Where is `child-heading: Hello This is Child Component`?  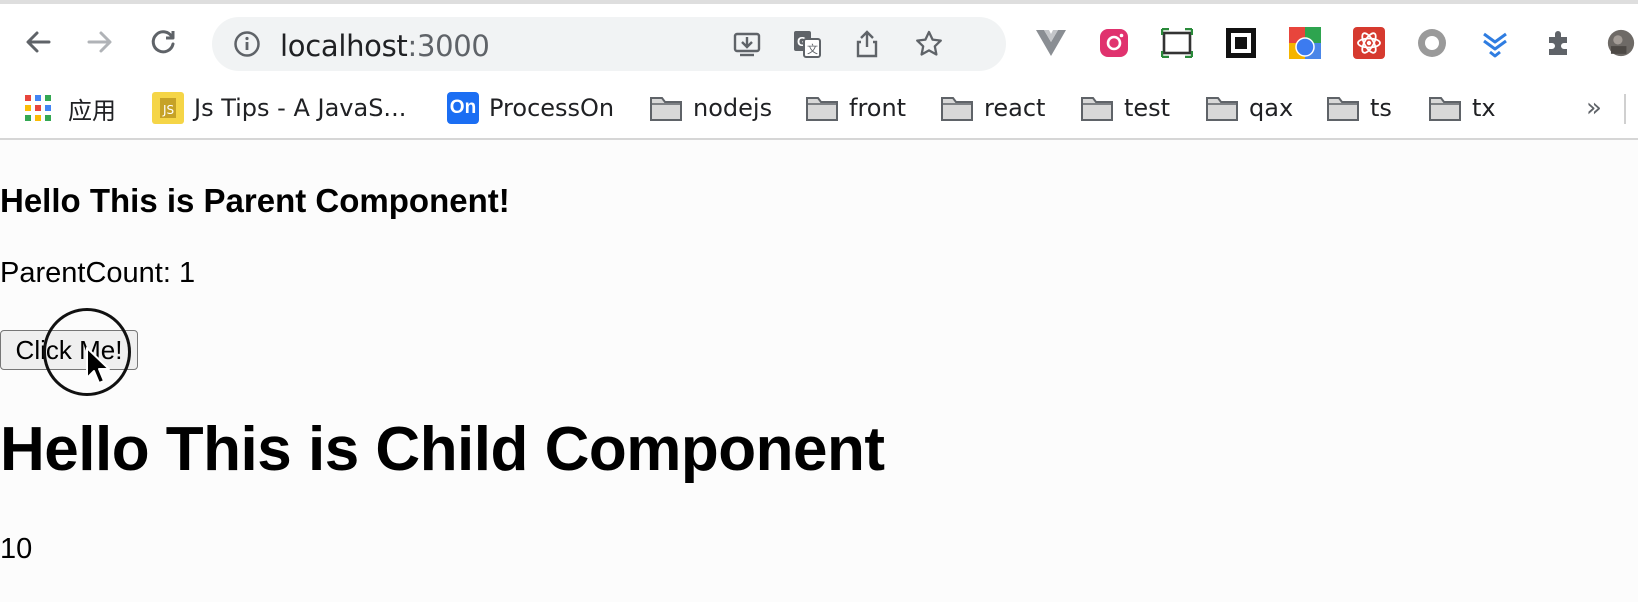 child-heading: Hello This is Child Component is located at coordinates (442, 449).